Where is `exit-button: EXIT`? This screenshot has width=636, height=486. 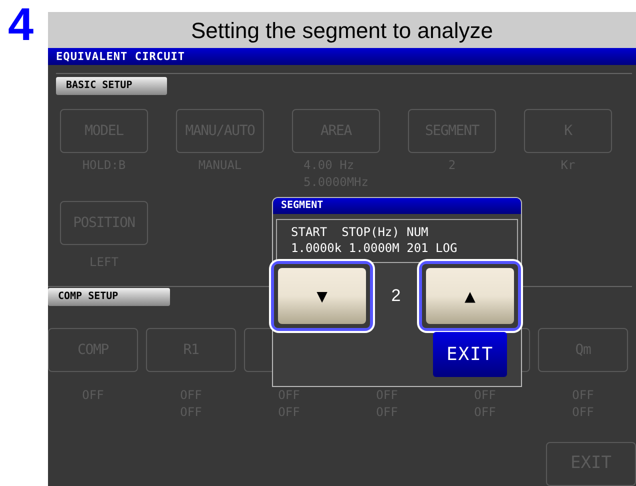 exit-button: EXIT is located at coordinates (470, 354).